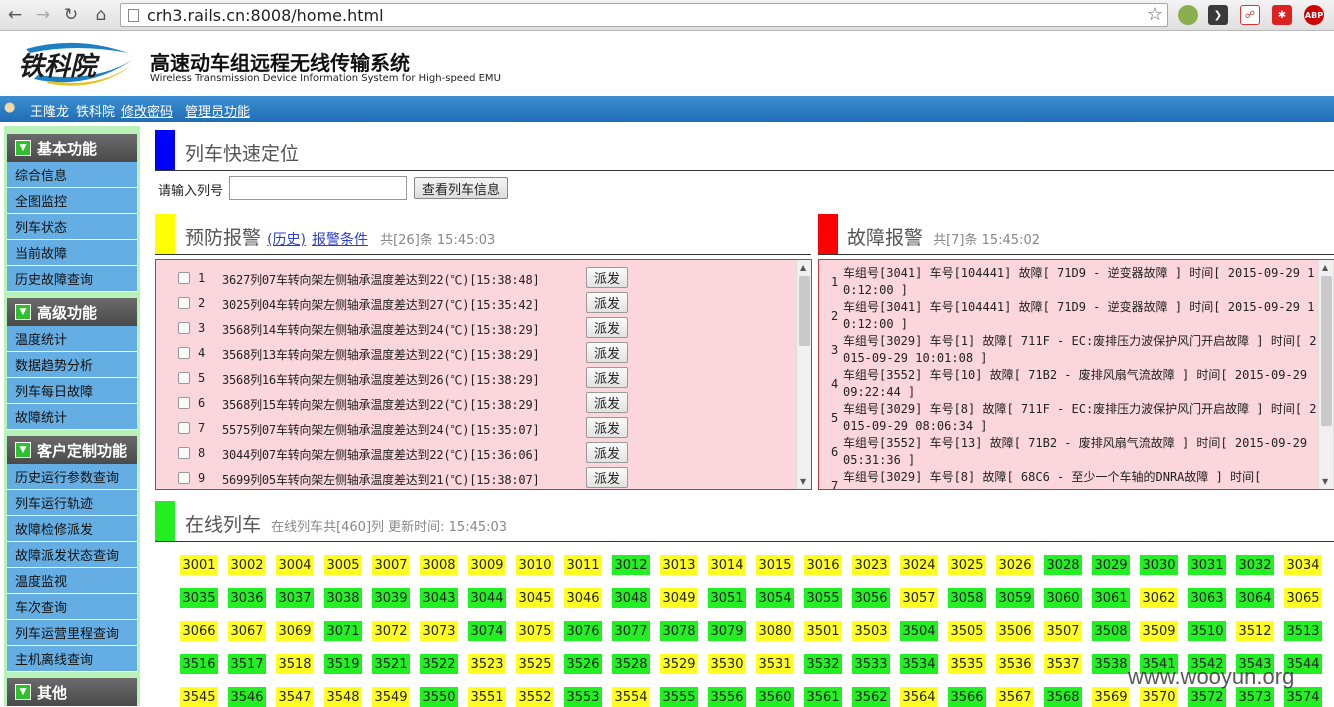  Describe the element at coordinates (1111, 664) in the screenshot. I see `train-badge: 3538` at that location.